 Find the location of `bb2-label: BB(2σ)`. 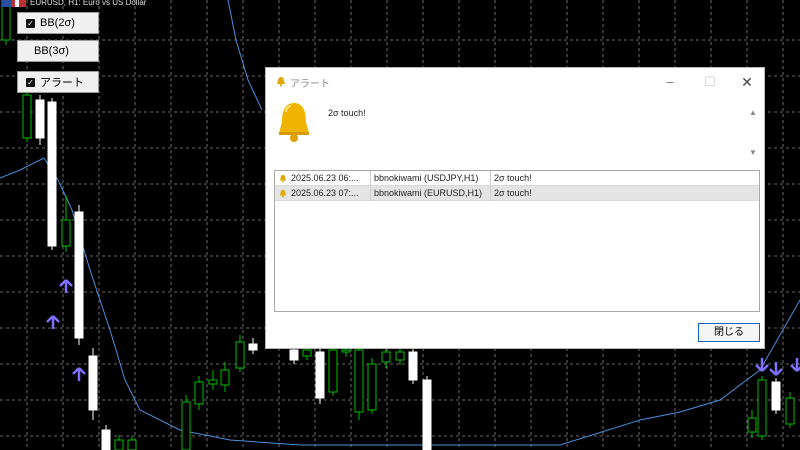

bb2-label: BB(2σ) is located at coordinates (57, 23).